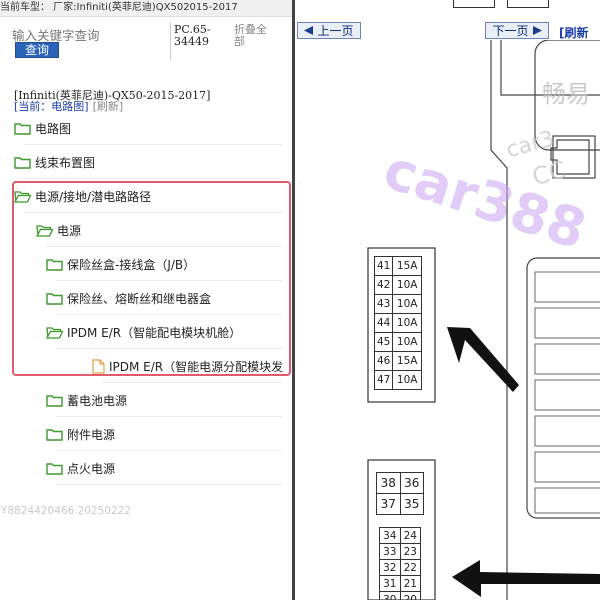  I want to click on fuse-number: 46, so click(383, 361).